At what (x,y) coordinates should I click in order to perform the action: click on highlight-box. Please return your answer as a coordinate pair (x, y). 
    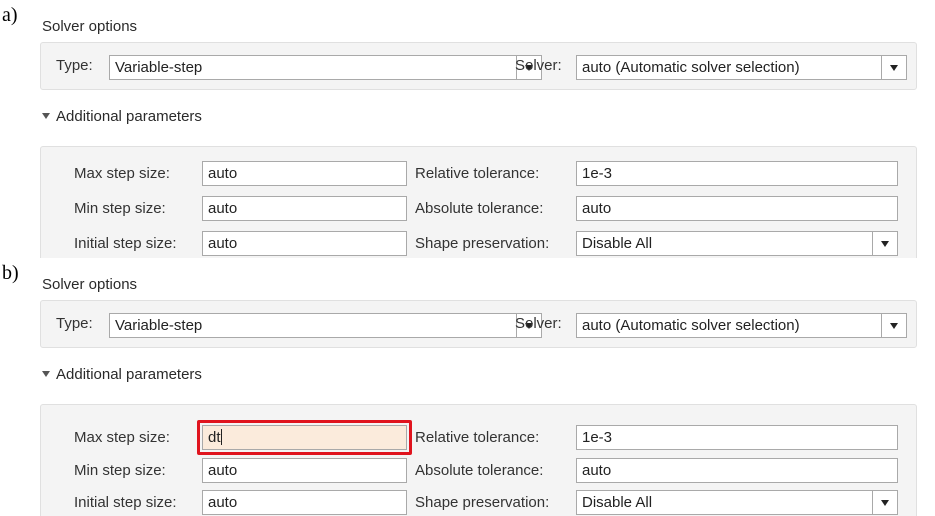
    Looking at the image, I should click on (304, 437).